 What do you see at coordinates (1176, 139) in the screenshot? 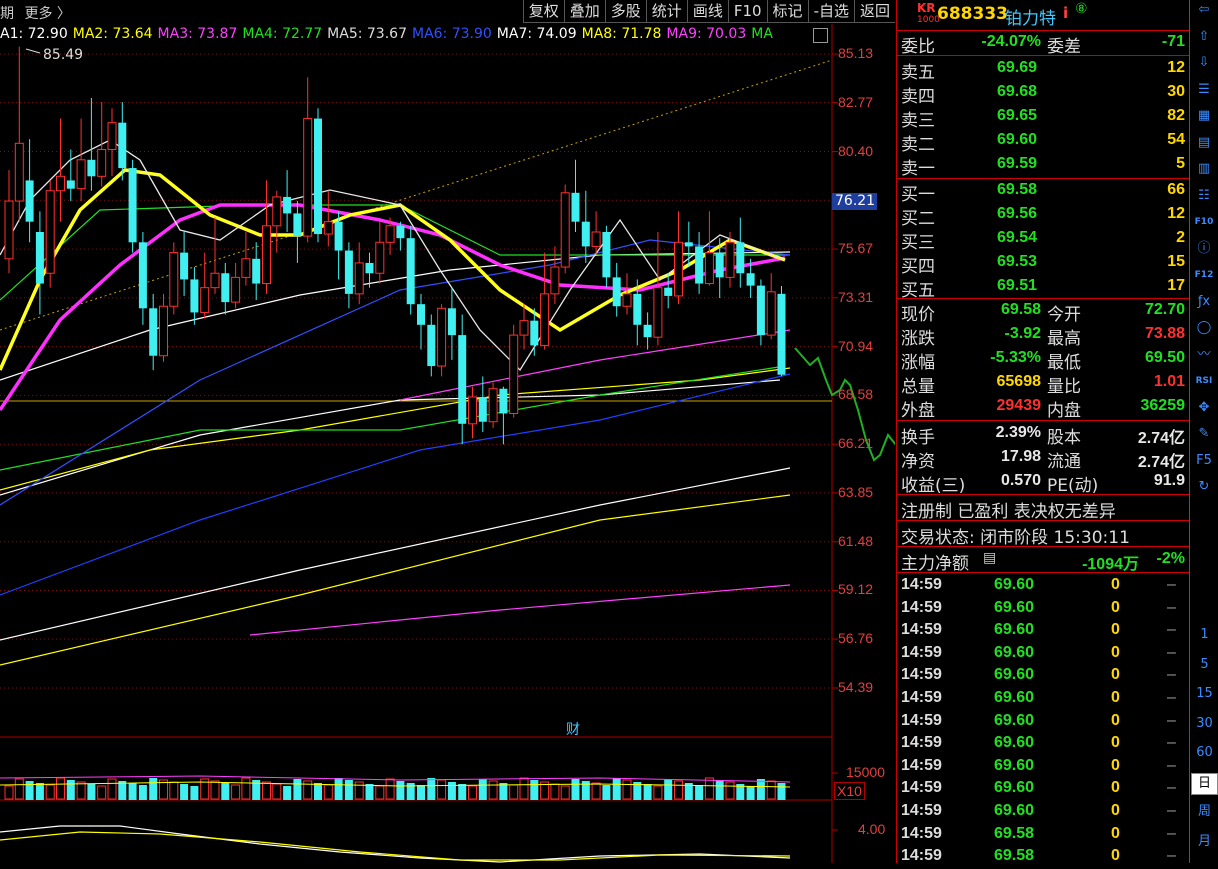
I see `ask-volume: 54` at bounding box center [1176, 139].